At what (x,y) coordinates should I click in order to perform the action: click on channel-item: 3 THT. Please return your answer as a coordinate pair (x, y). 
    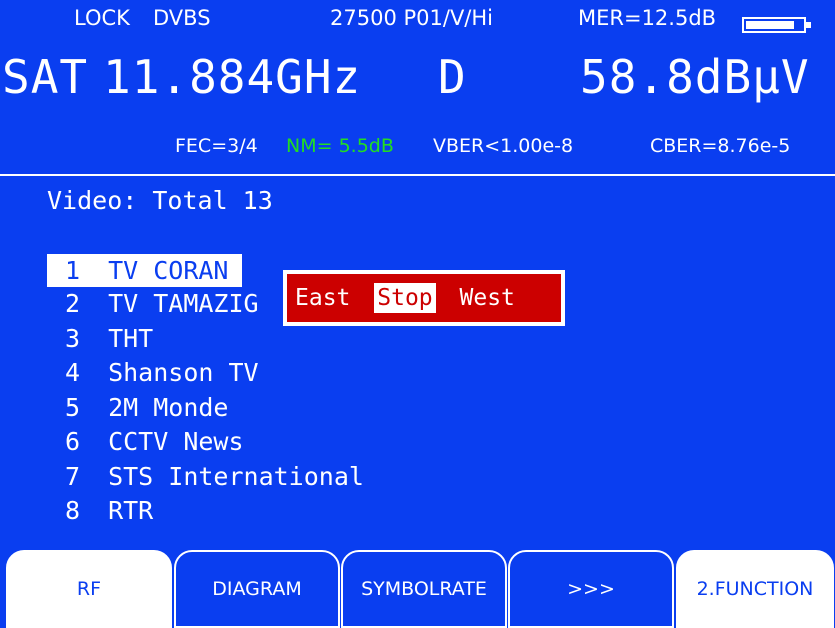
    Looking at the image, I should click on (347, 339).